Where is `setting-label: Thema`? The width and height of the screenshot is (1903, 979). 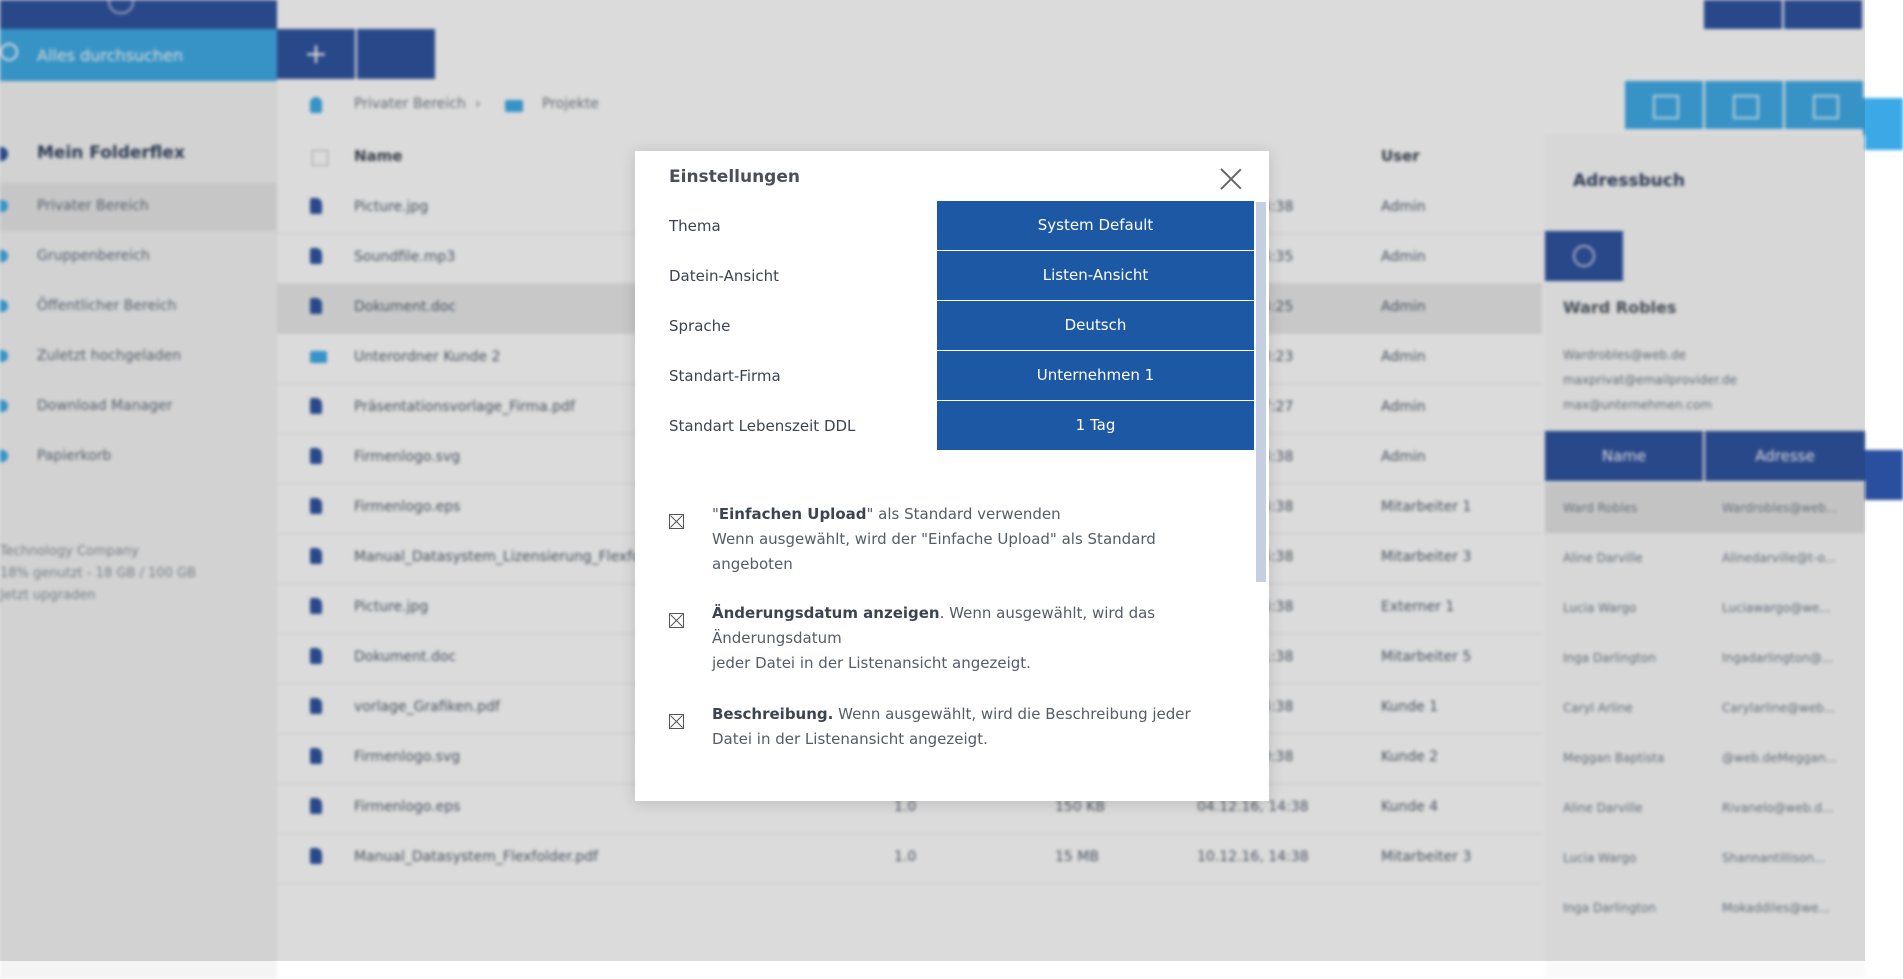
setting-label: Thema is located at coordinates (695, 226).